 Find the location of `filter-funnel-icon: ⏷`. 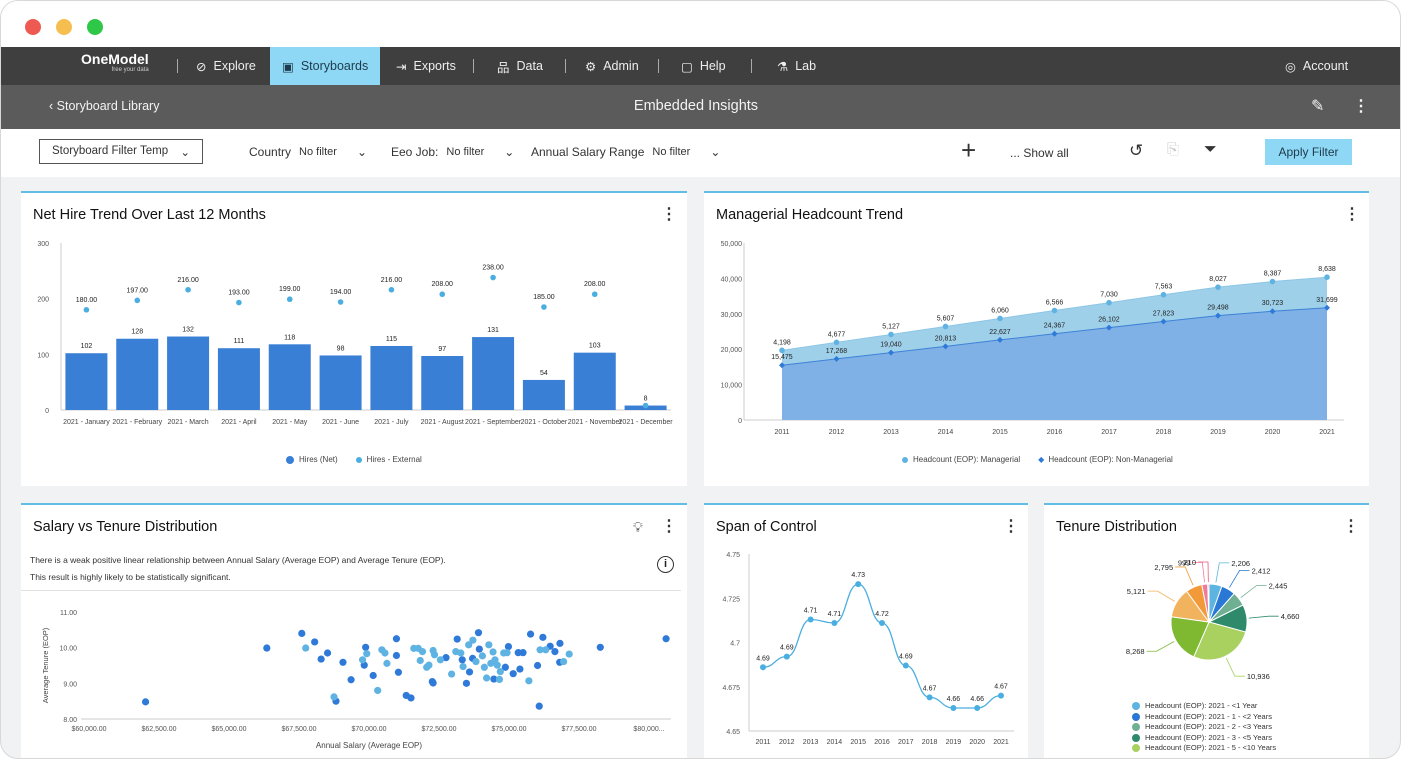

filter-funnel-icon: ⏷ is located at coordinates (1210, 150).